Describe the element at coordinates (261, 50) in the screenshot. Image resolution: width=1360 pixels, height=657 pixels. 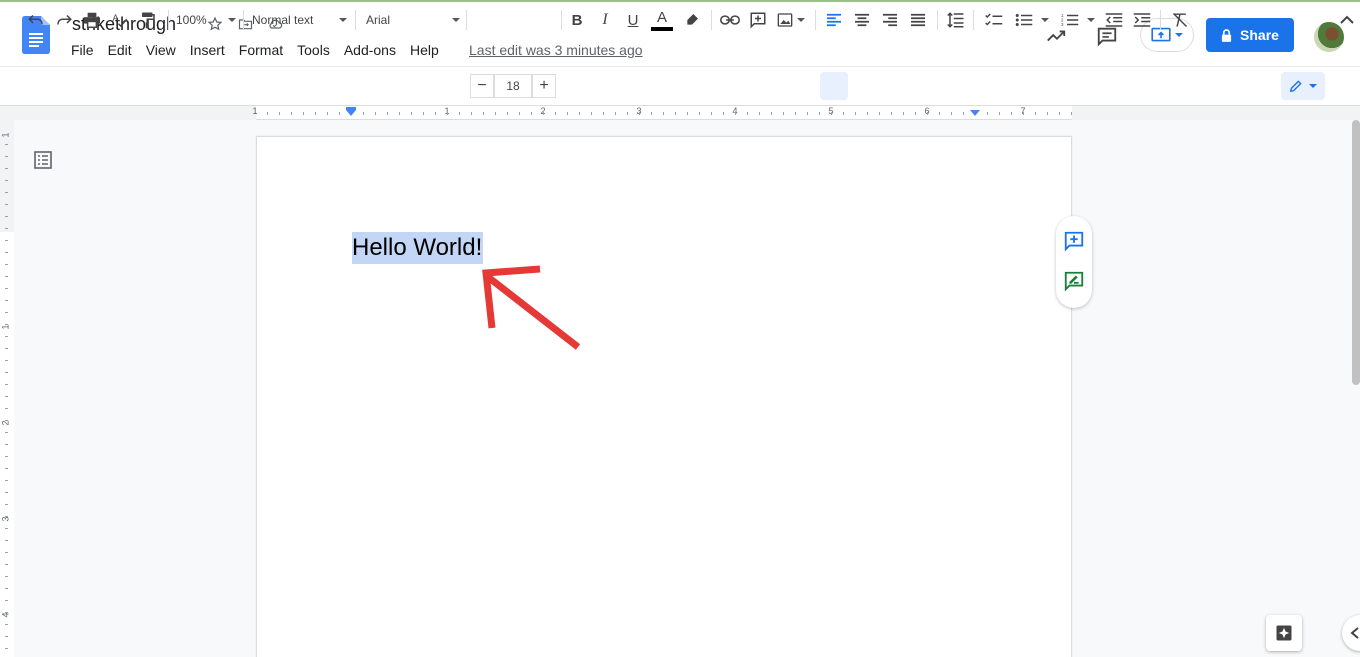
I see `menu-format: Format` at that location.